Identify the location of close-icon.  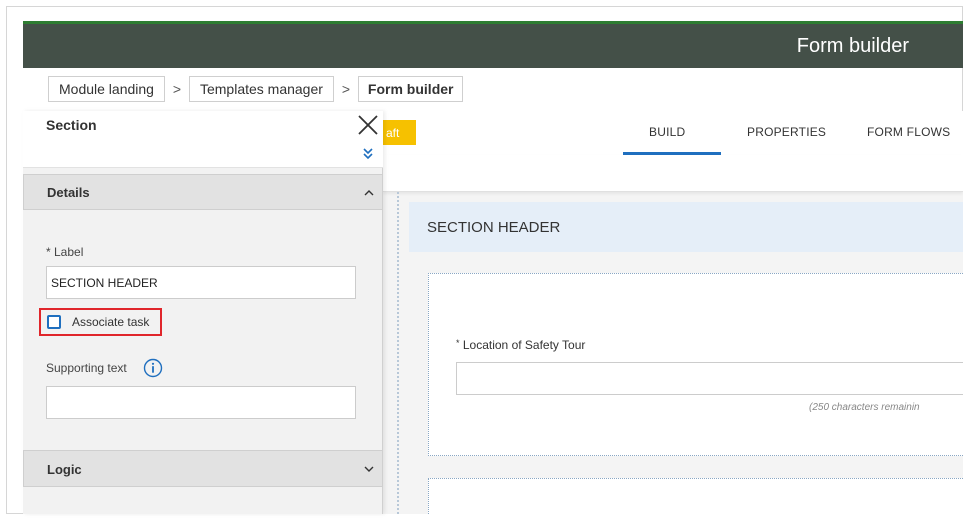
(368, 125).